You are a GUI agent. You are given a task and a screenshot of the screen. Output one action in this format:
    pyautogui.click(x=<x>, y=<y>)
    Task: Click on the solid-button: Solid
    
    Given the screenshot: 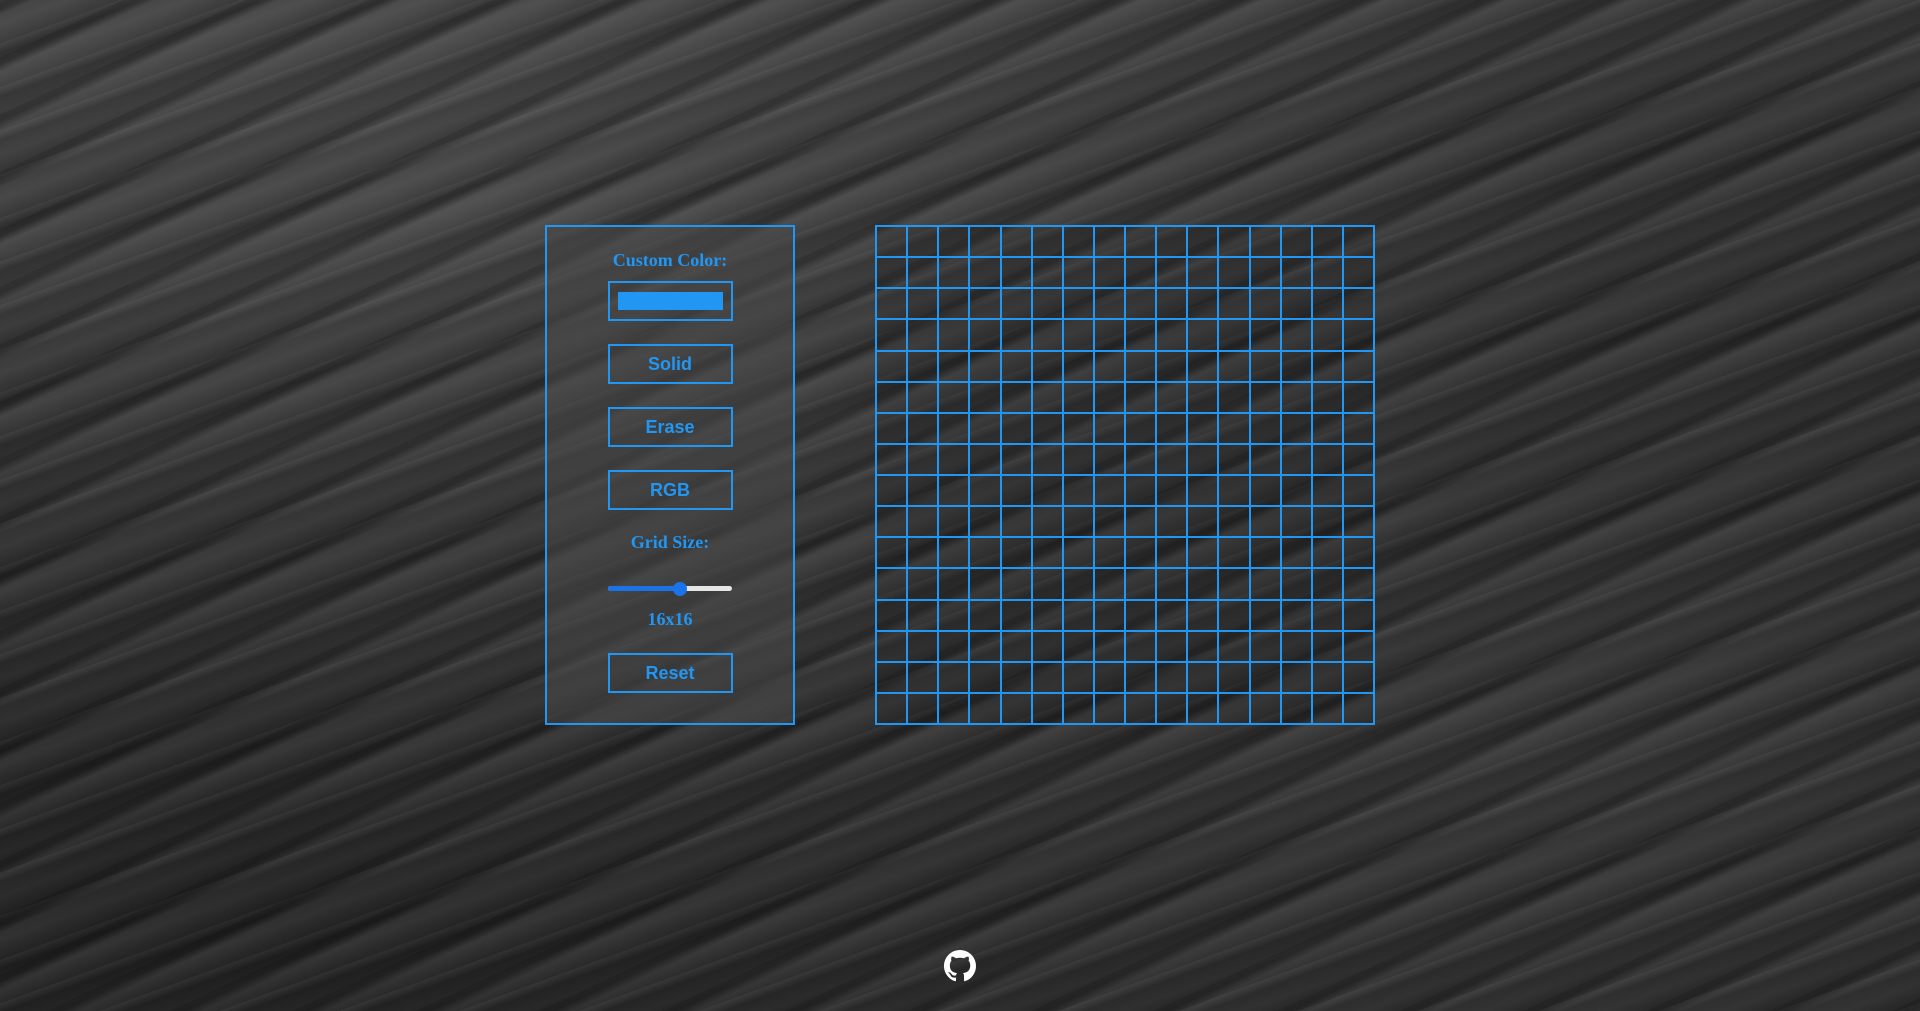 What is the action you would take?
    pyautogui.click(x=670, y=364)
    